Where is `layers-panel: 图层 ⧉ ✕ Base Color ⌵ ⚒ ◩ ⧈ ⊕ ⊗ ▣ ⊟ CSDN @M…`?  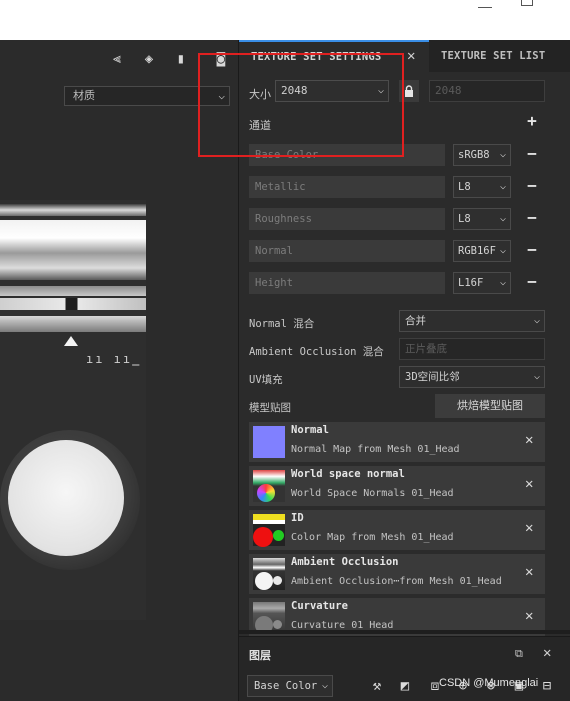 layers-panel: 图层 ⧉ ✕ Base Color ⌵ ⚒ ◩ ⧈ ⊕ ⊗ ▣ ⊟ CSDN @M… is located at coordinates (404, 668).